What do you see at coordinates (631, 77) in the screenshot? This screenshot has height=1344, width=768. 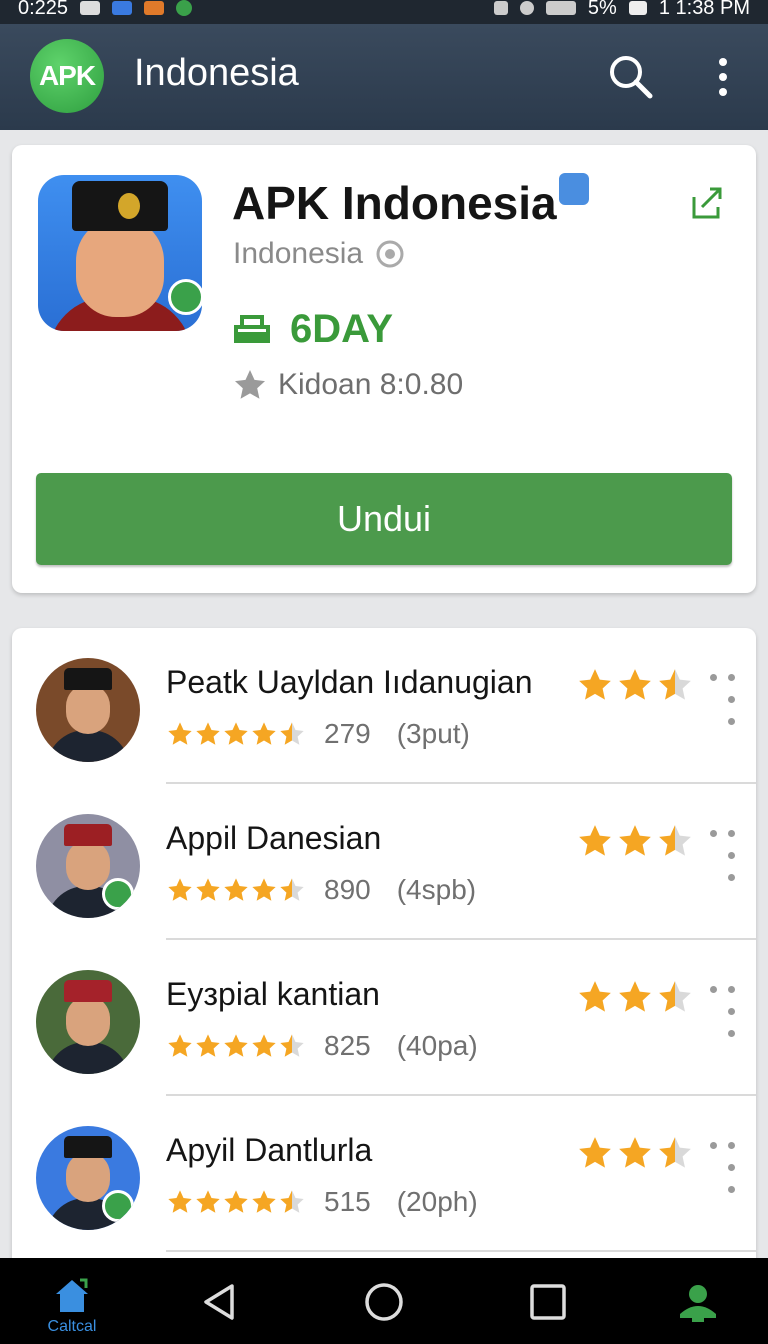 I see `search-button` at bounding box center [631, 77].